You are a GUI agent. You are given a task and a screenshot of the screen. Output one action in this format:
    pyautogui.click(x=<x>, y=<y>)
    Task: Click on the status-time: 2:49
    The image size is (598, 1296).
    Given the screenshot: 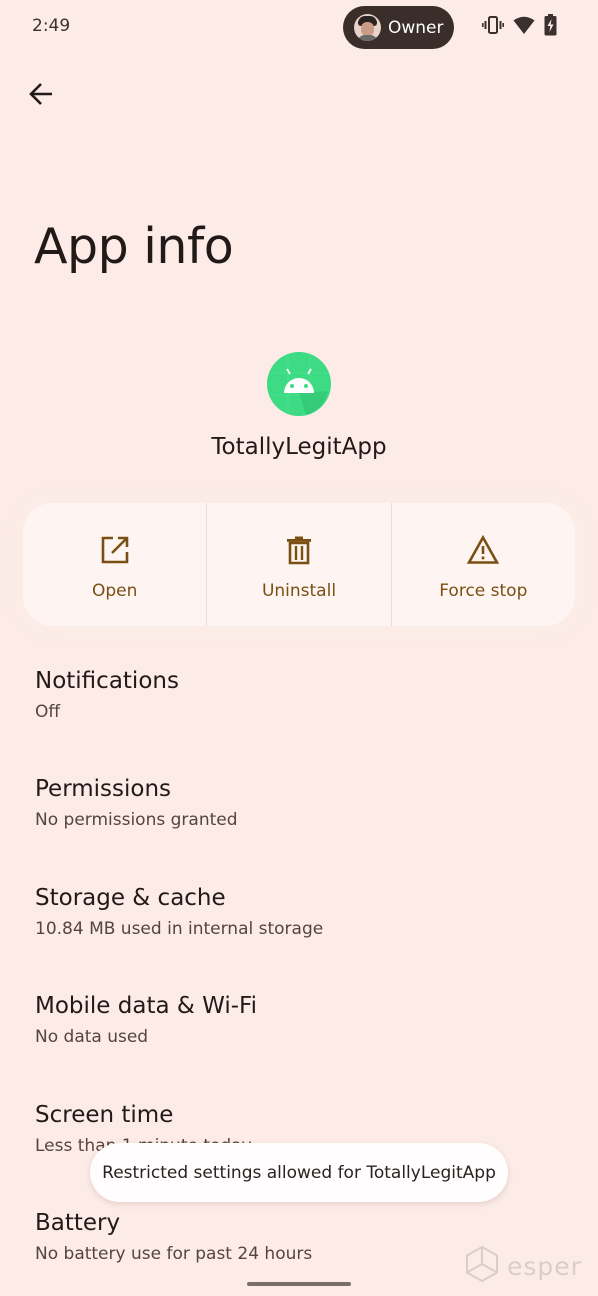 What is the action you would take?
    pyautogui.click(x=51, y=26)
    